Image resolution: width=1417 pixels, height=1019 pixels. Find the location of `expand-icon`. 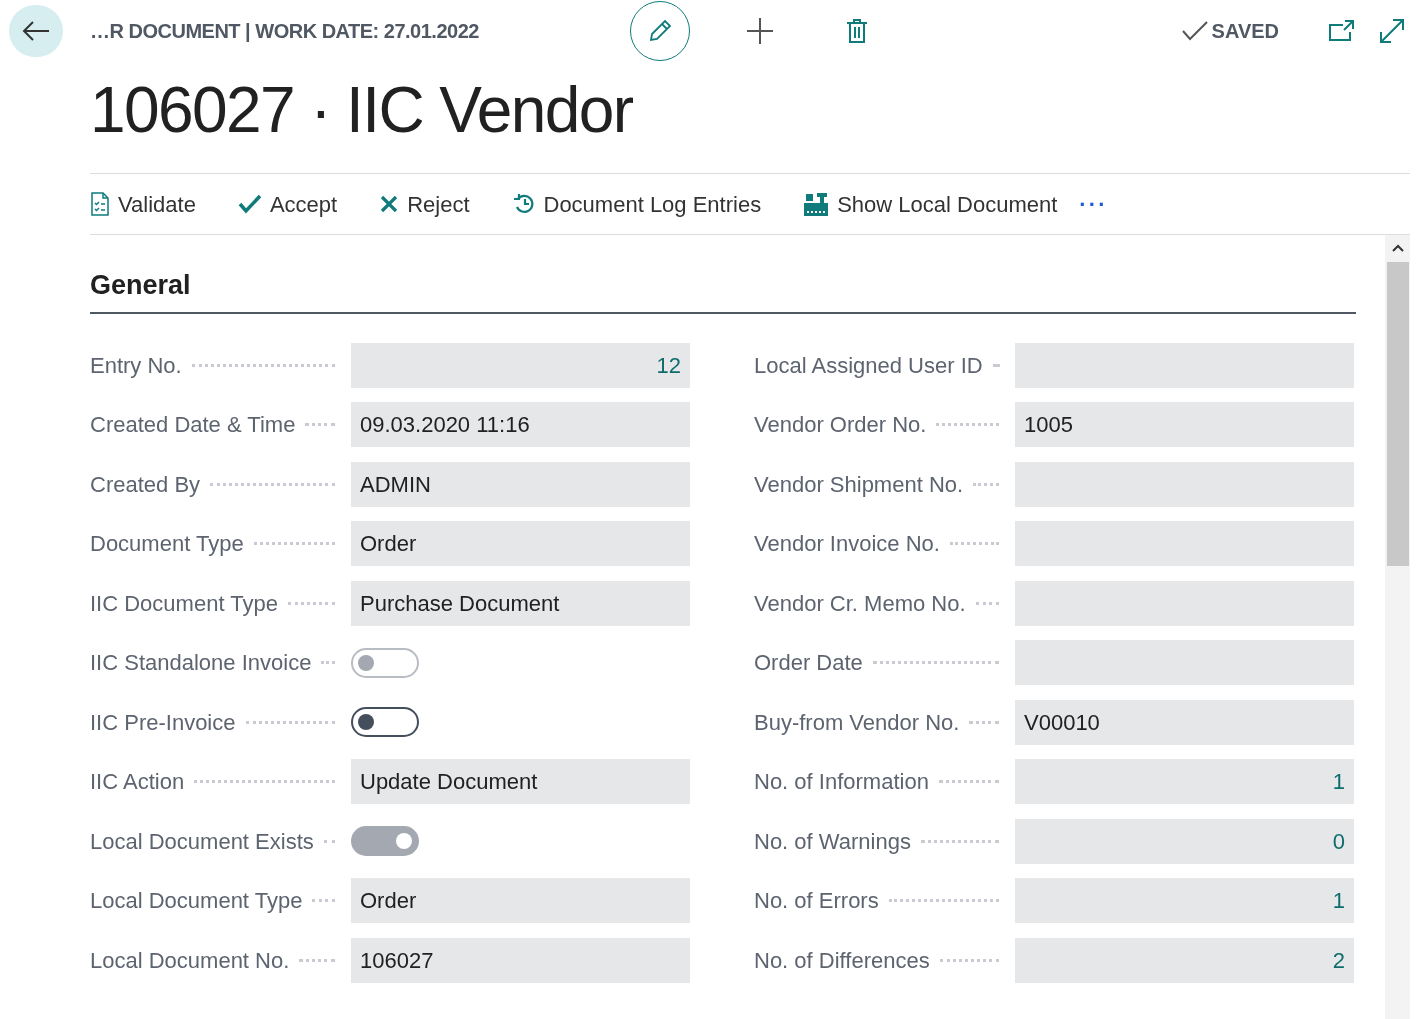

expand-icon is located at coordinates (1392, 31).